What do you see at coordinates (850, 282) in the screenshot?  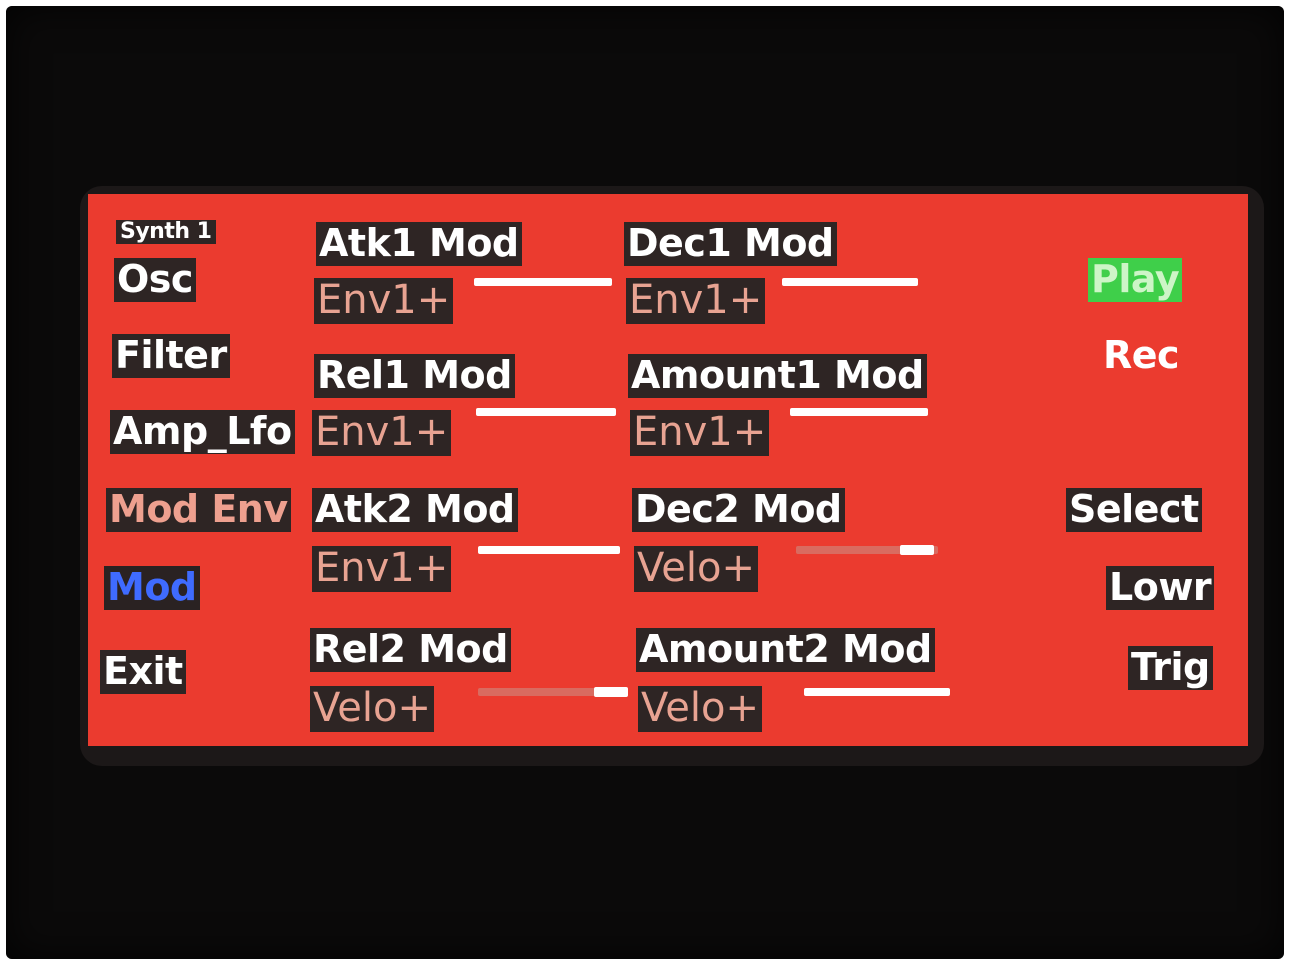 I see `param-dec1-slider` at bounding box center [850, 282].